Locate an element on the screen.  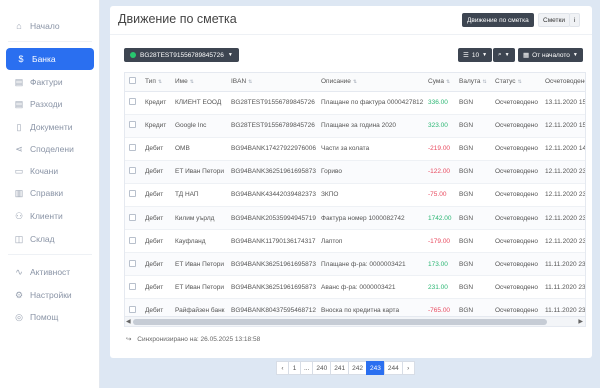
cell-currency: BGN is located at coordinates (473, 149).